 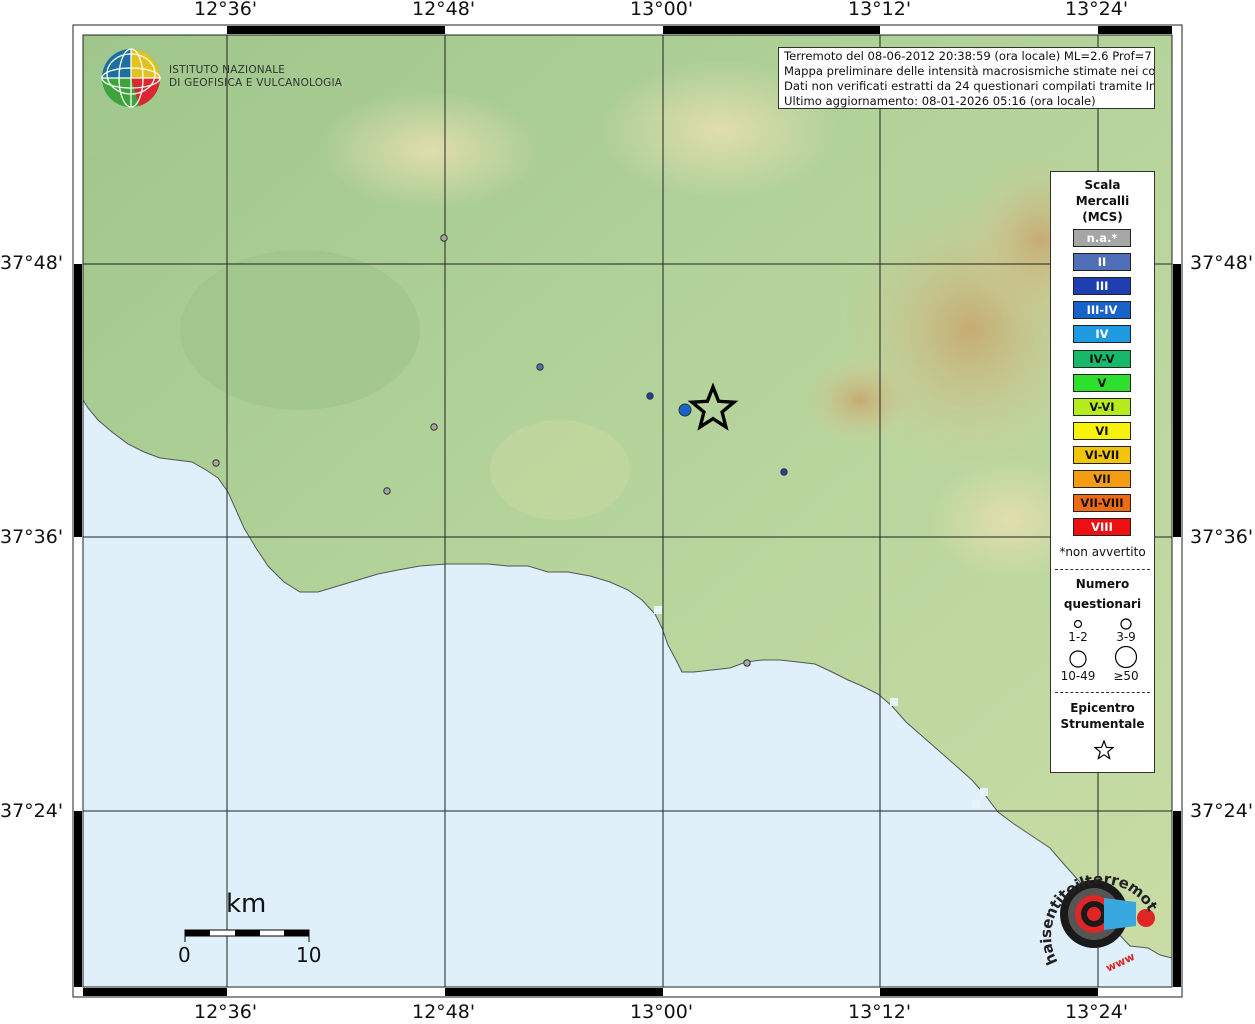 I want to click on lat-label-right: 37°48', so click(x=1222, y=263).